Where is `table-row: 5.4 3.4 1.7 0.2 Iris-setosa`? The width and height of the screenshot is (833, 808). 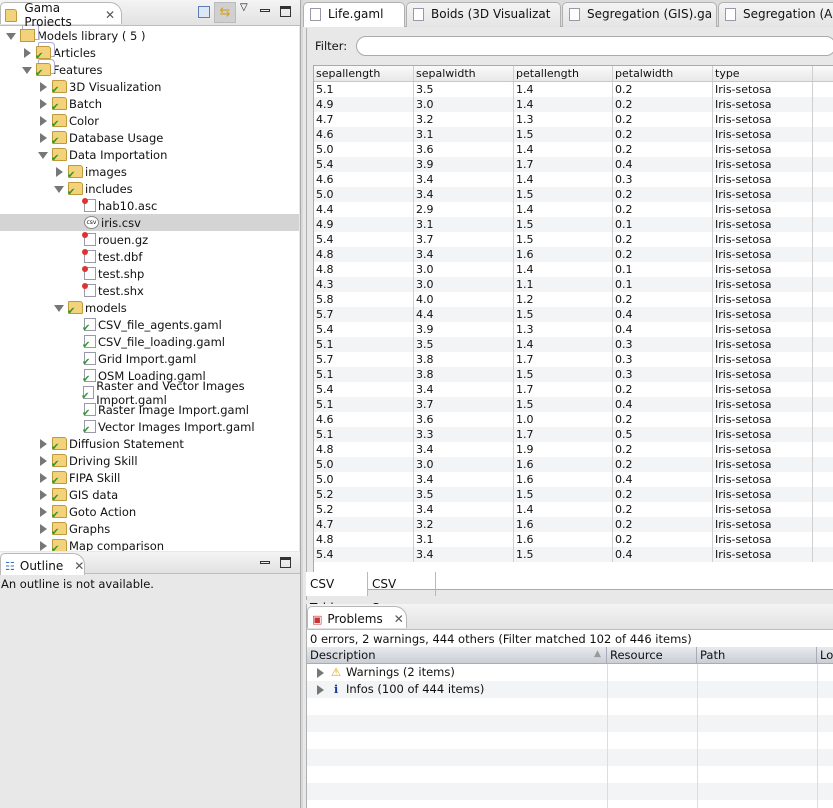 table-row: 5.4 3.4 1.7 0.2 Iris-setosa is located at coordinates (573, 389).